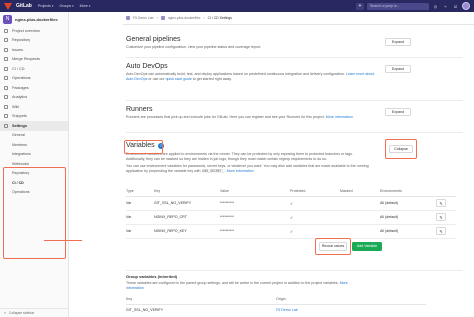 Image resolution: width=474 pixels, height=317 pixels. I want to click on annotation-box-settings, so click(34, 213).